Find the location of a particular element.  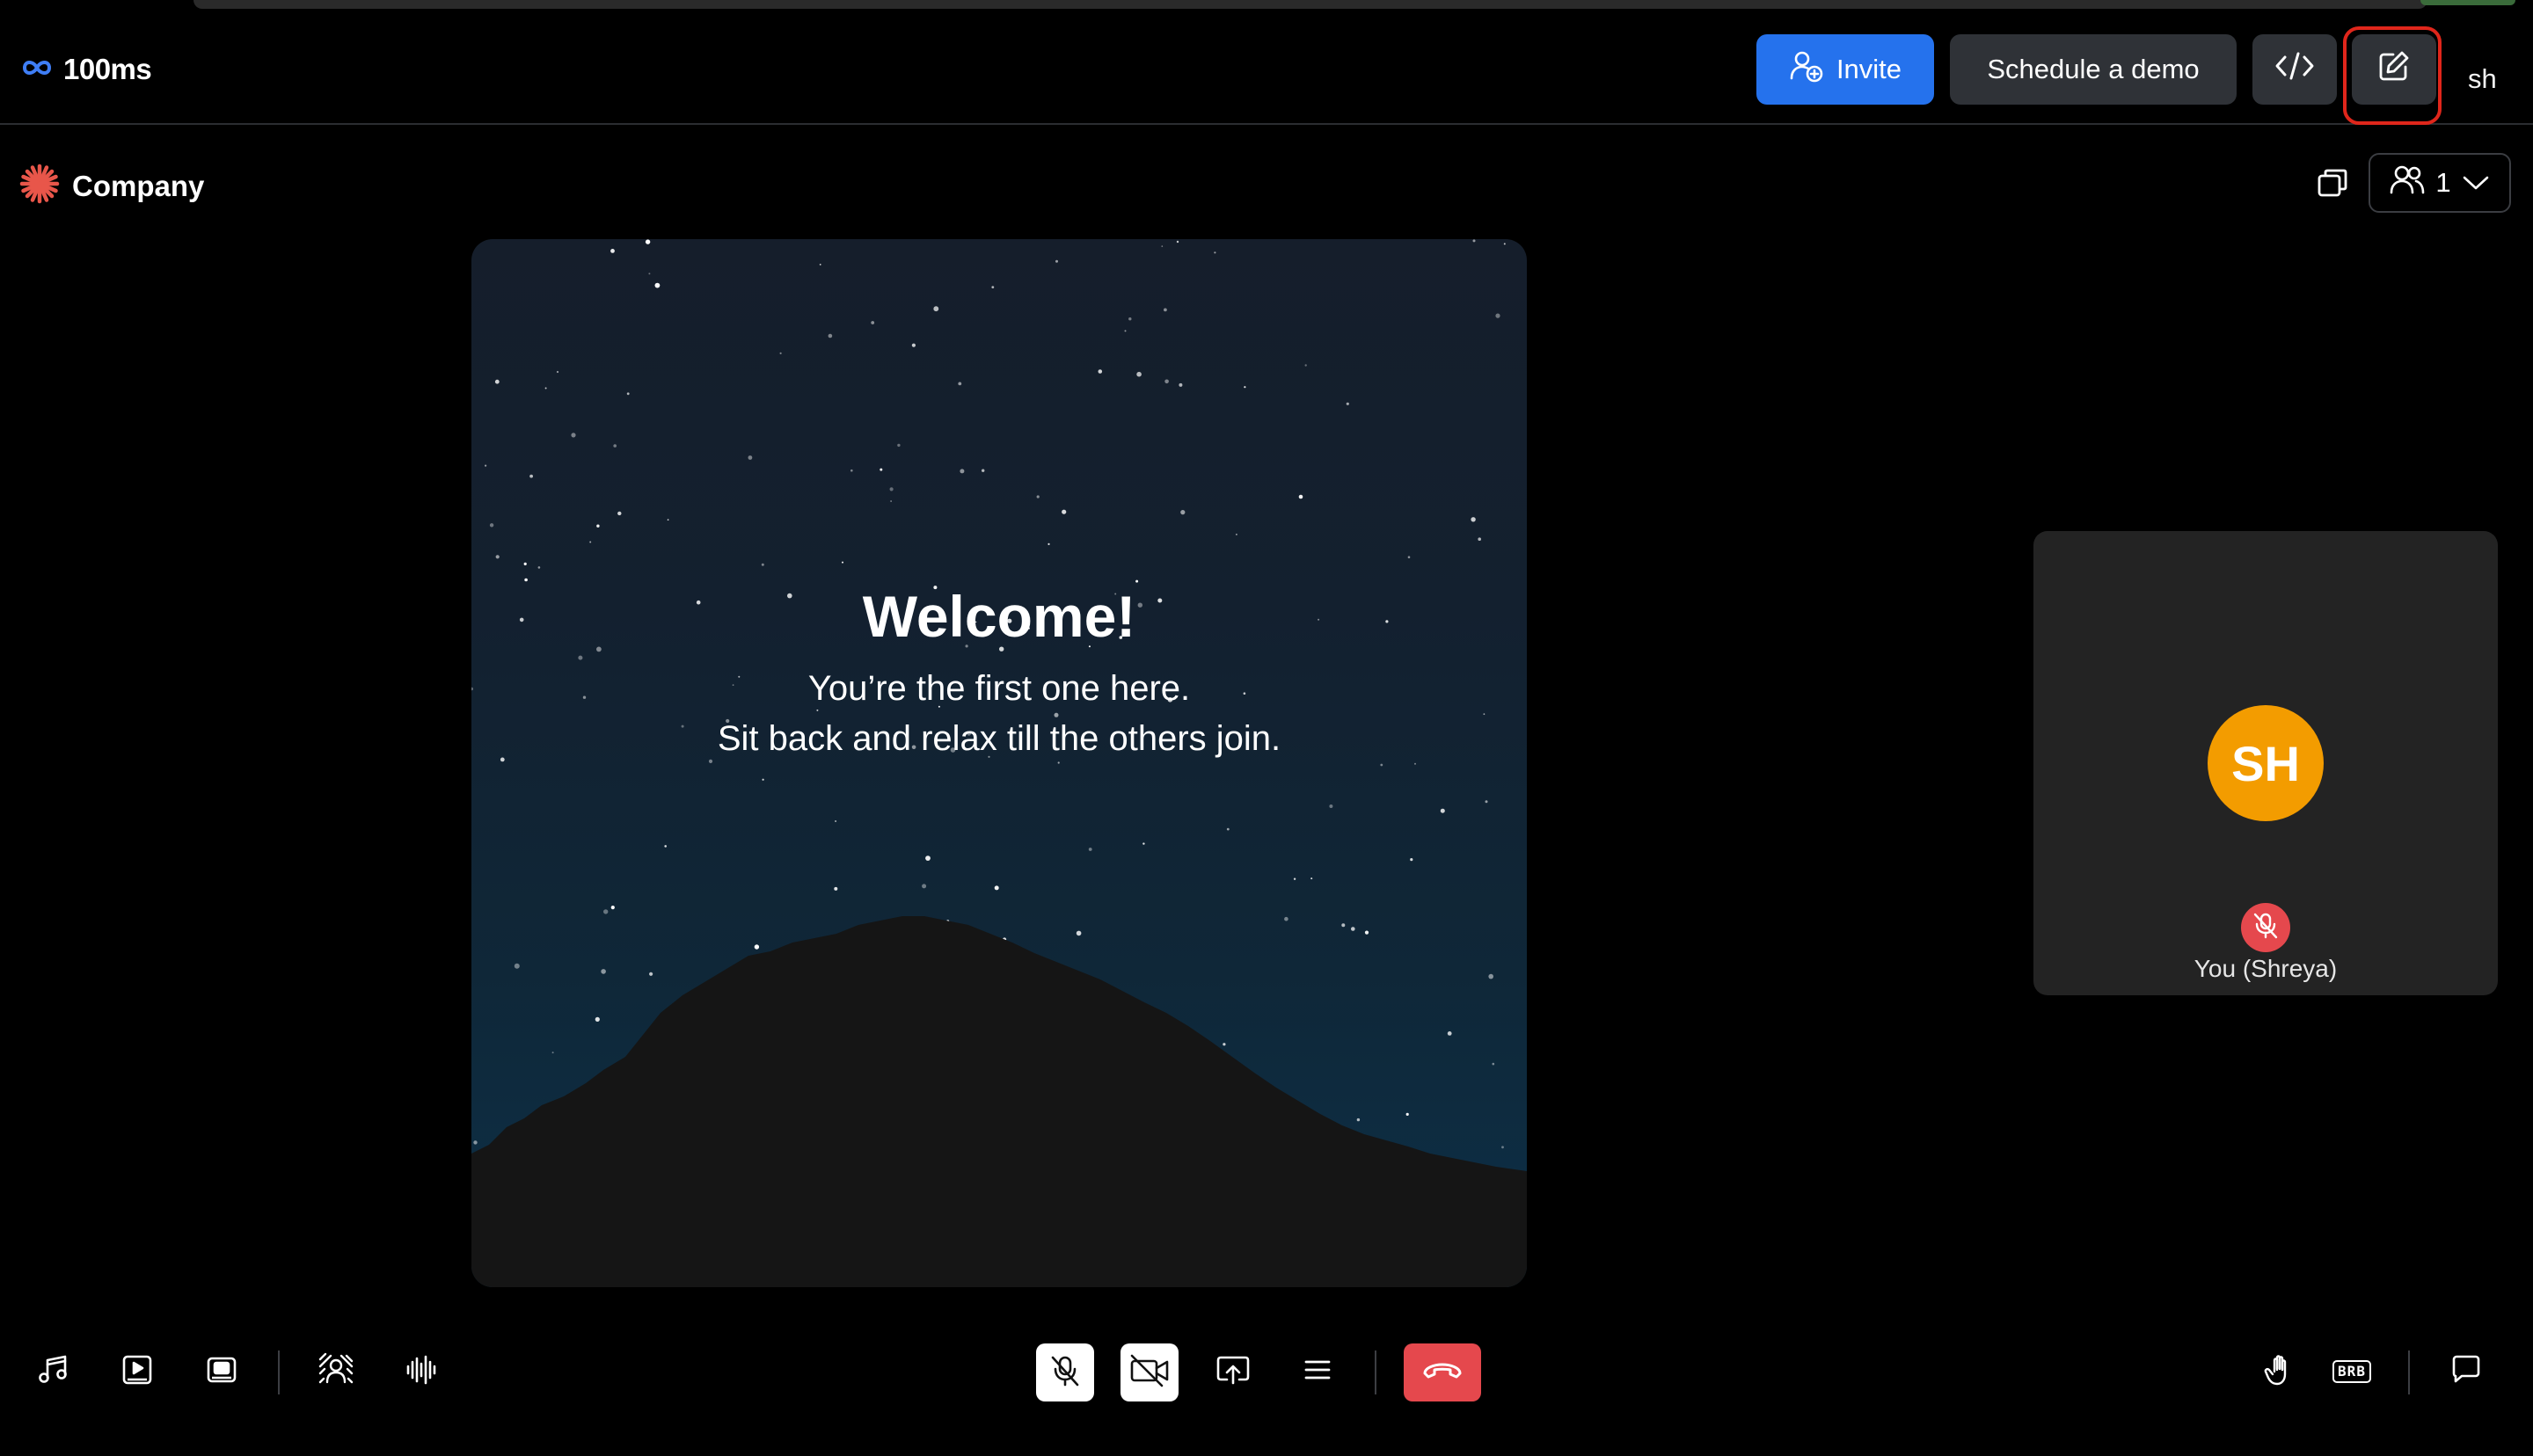

music-button is located at coordinates (52, 1371).